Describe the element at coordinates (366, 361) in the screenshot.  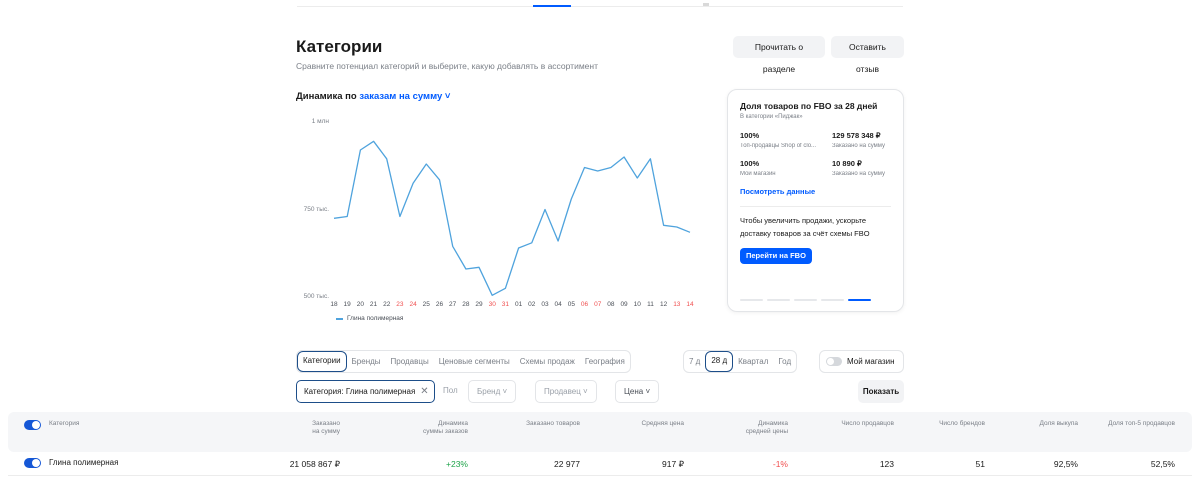
I see `tab-brands: Бренды` at that location.